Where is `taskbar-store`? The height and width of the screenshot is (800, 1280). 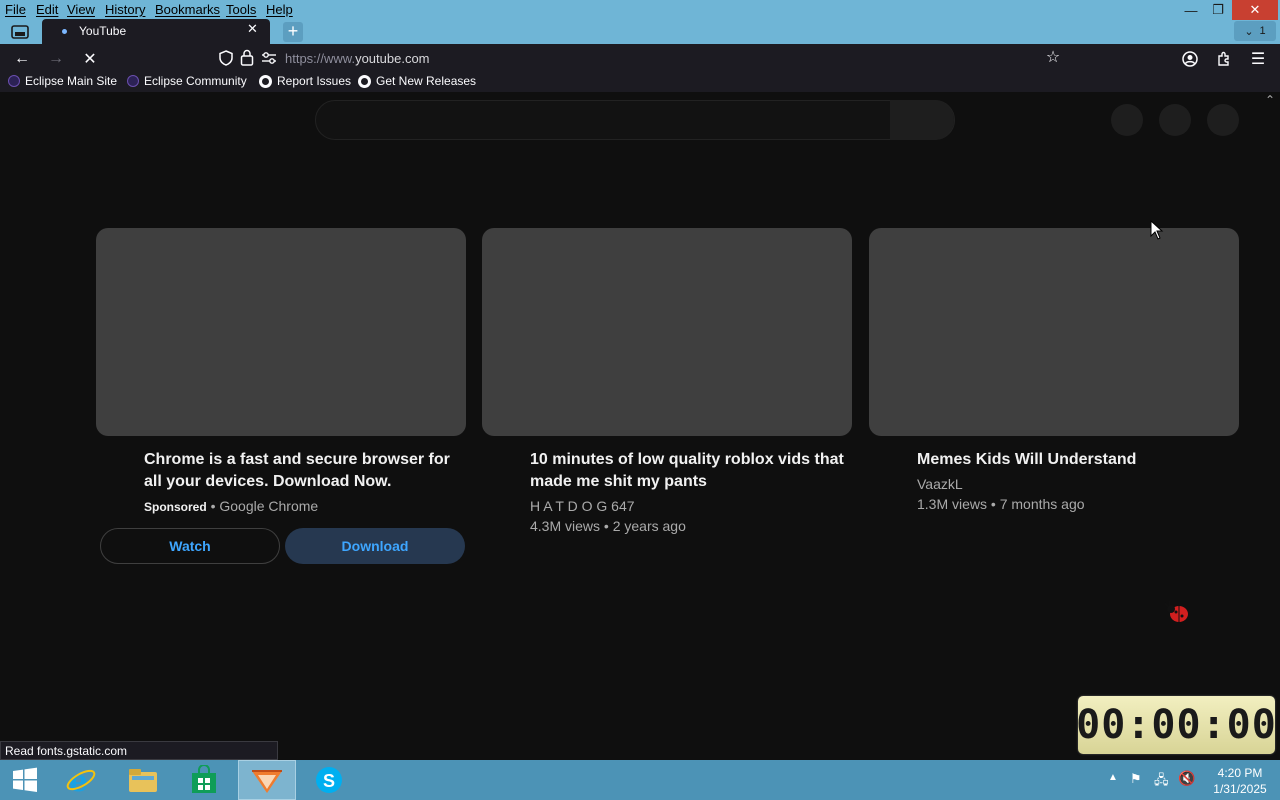
taskbar-store is located at coordinates (204, 780).